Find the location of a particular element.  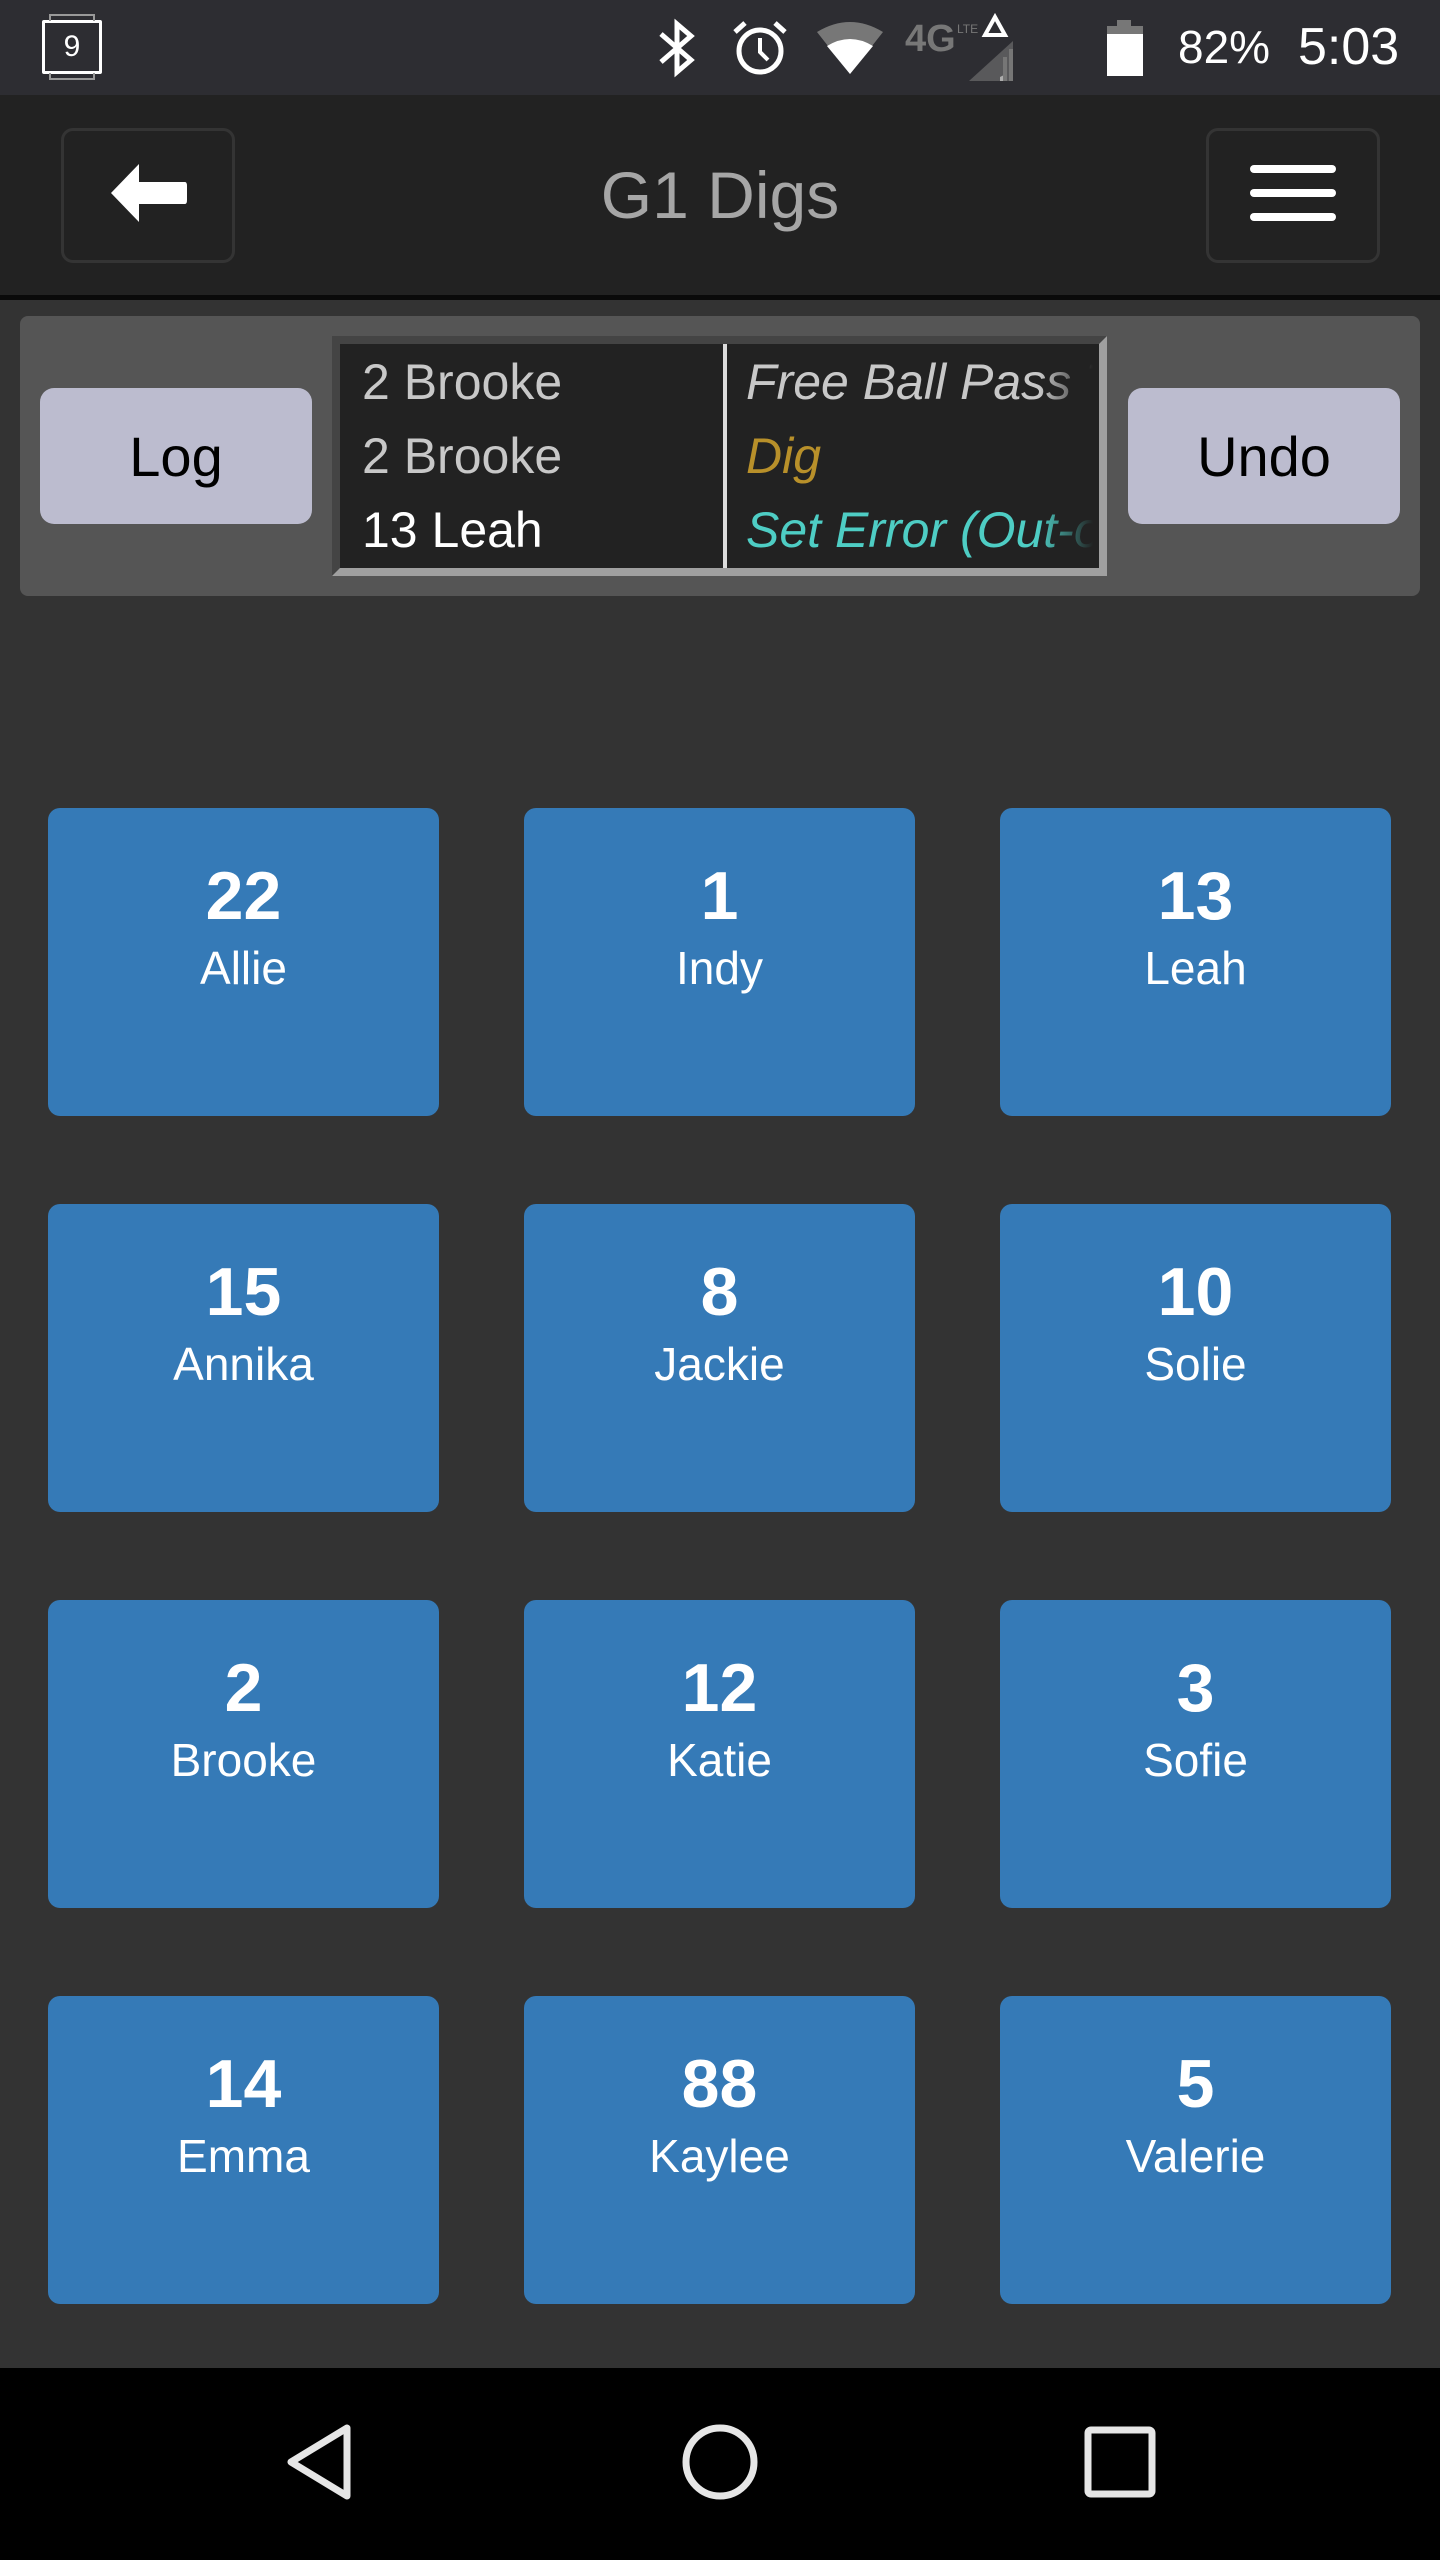

nav-recents-button is located at coordinates (1120, 2464).